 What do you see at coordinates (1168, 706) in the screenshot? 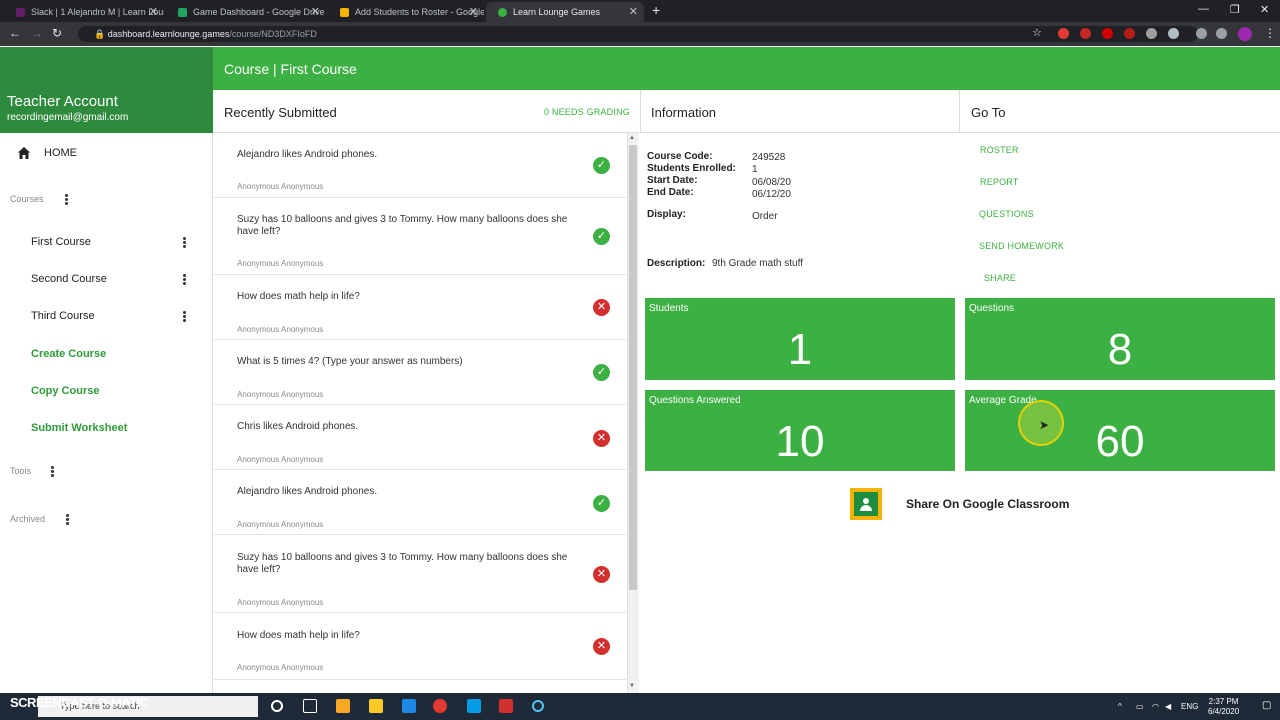
I see `volume-icon: ◀` at bounding box center [1168, 706].